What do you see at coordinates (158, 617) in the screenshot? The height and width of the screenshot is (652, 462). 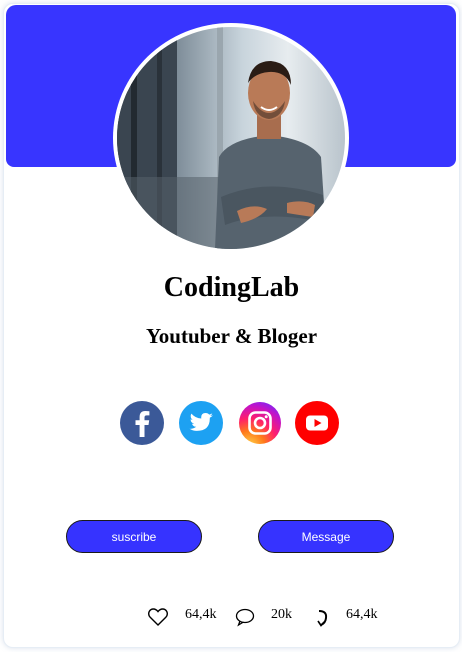 I see `heart-icon` at bounding box center [158, 617].